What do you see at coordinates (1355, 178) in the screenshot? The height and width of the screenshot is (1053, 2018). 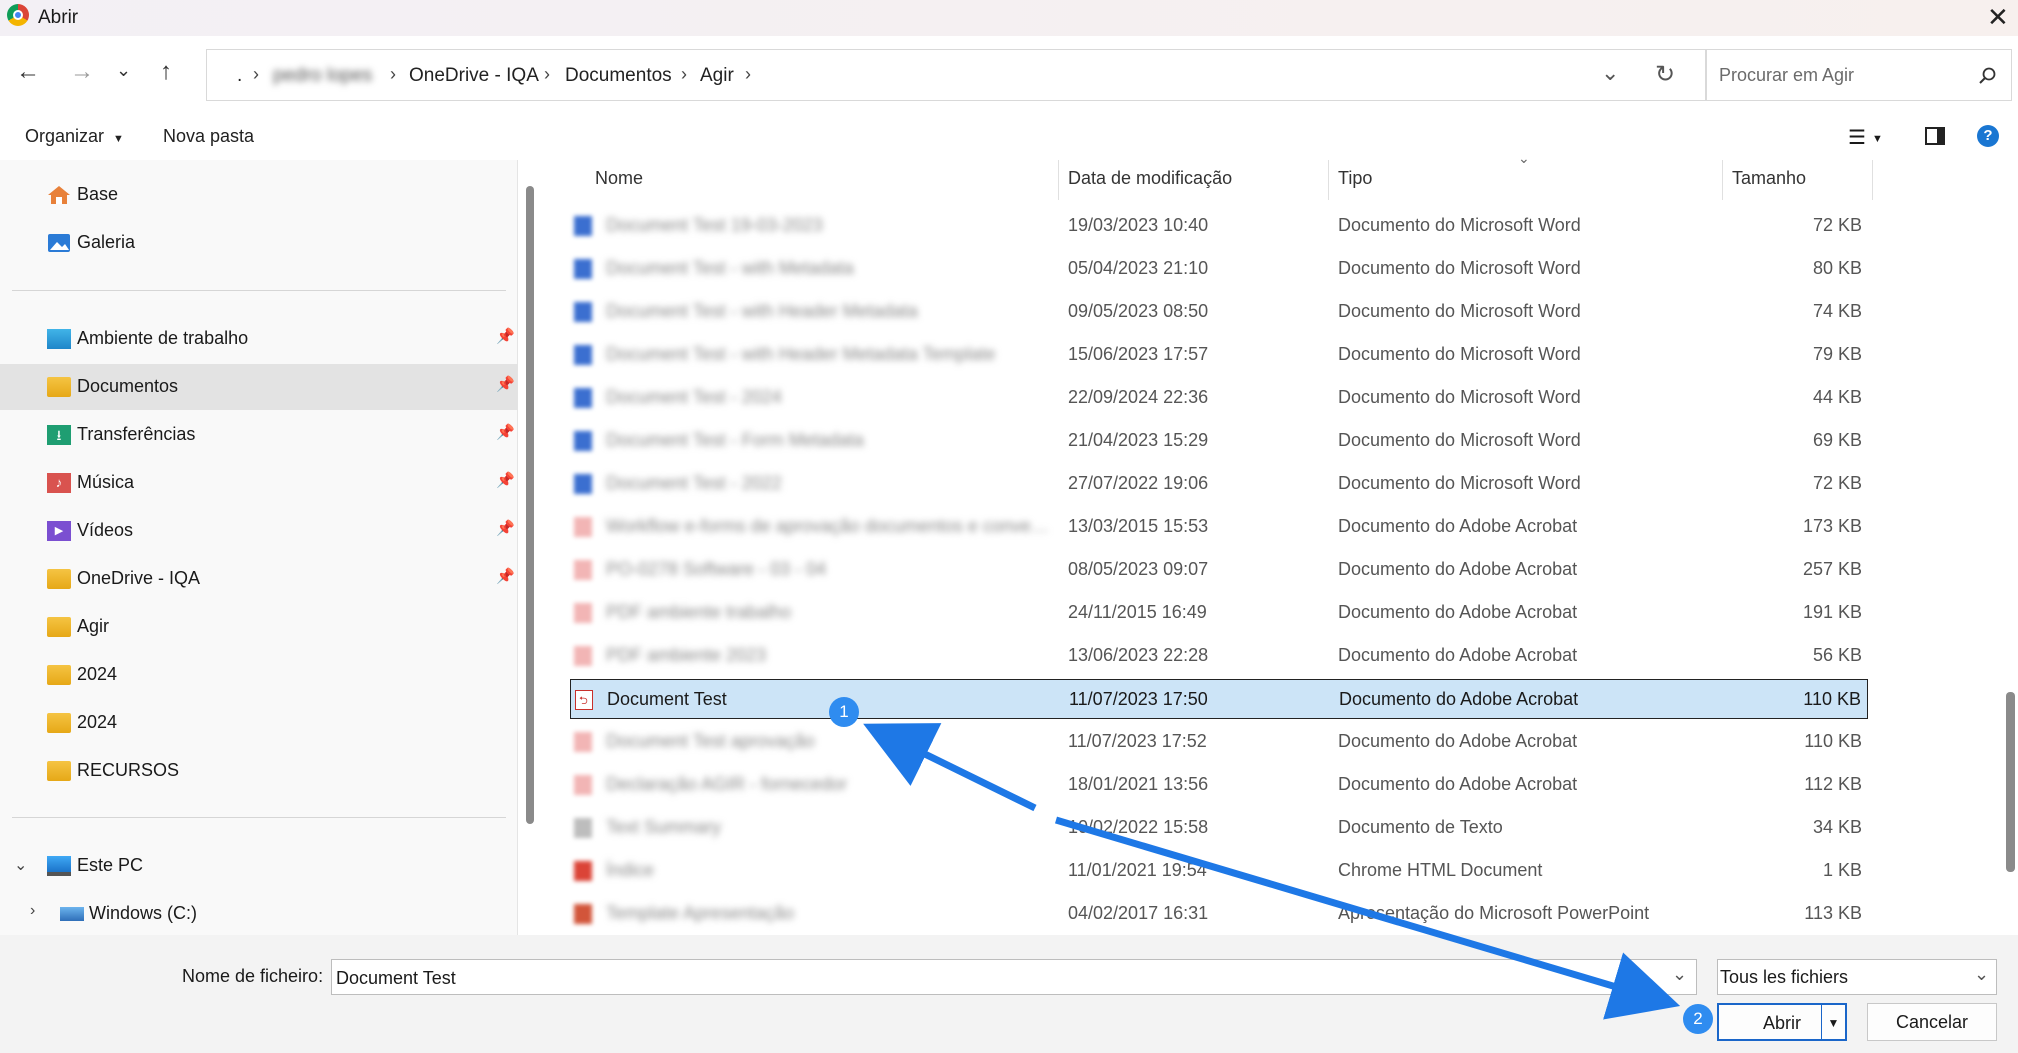 I see `column-header-type: Tipo` at bounding box center [1355, 178].